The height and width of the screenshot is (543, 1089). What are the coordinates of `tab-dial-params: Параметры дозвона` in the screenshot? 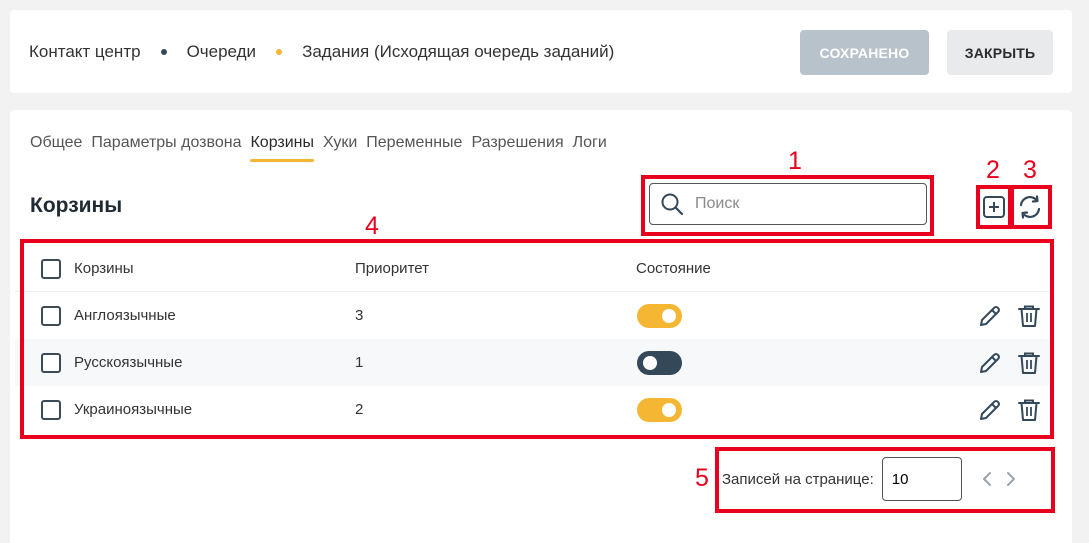 It's located at (166, 148).